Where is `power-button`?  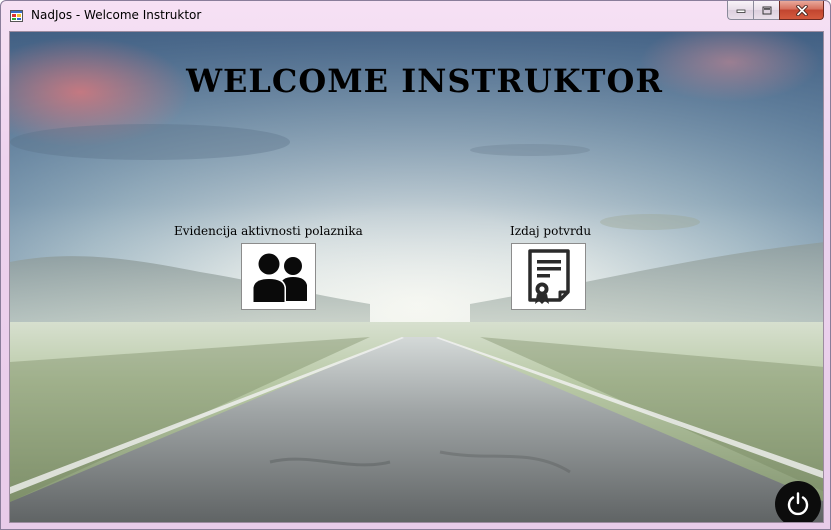 power-button is located at coordinates (798, 501).